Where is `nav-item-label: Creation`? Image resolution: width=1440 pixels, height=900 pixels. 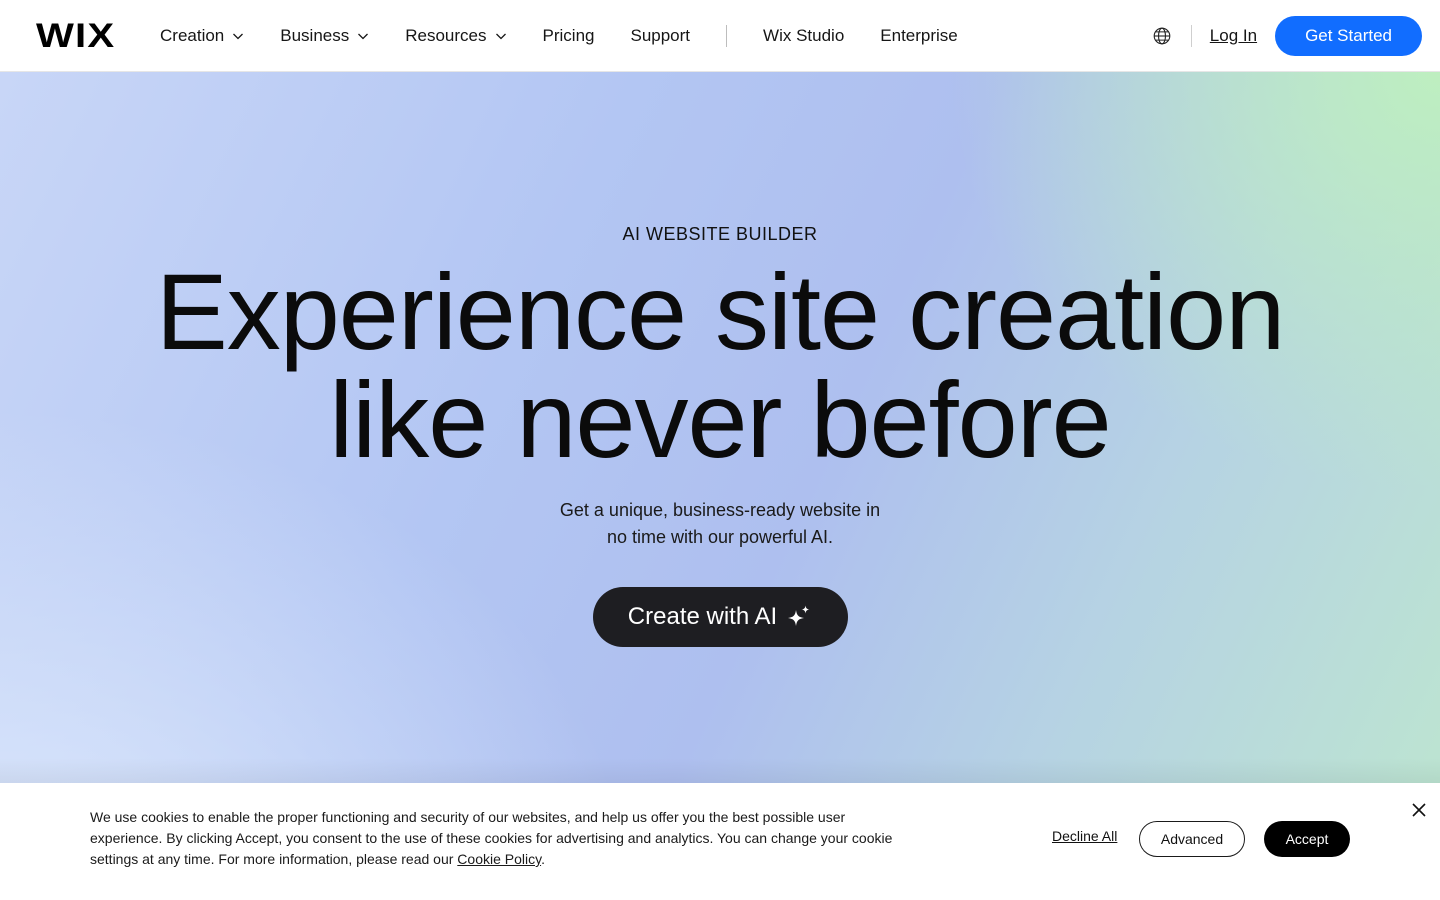
nav-item-label: Creation is located at coordinates (192, 35).